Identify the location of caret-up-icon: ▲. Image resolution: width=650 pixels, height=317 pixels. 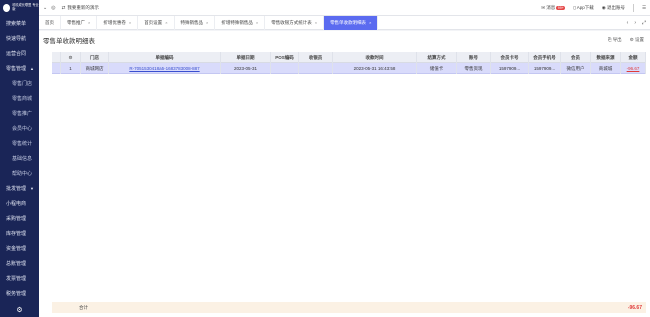
(32, 68).